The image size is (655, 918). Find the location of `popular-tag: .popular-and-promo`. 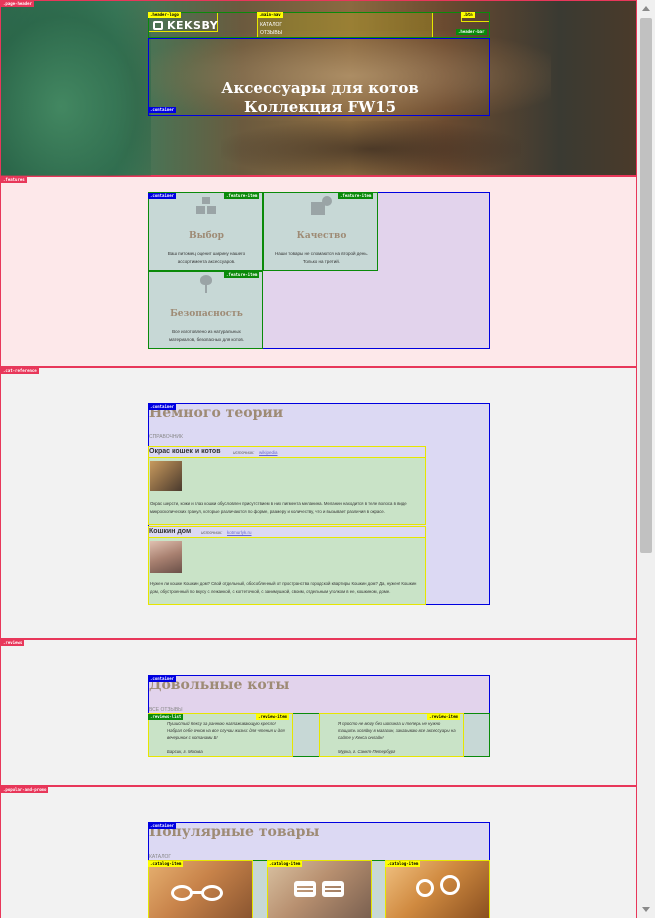

popular-tag: .popular-and-promo is located at coordinates (25, 790).